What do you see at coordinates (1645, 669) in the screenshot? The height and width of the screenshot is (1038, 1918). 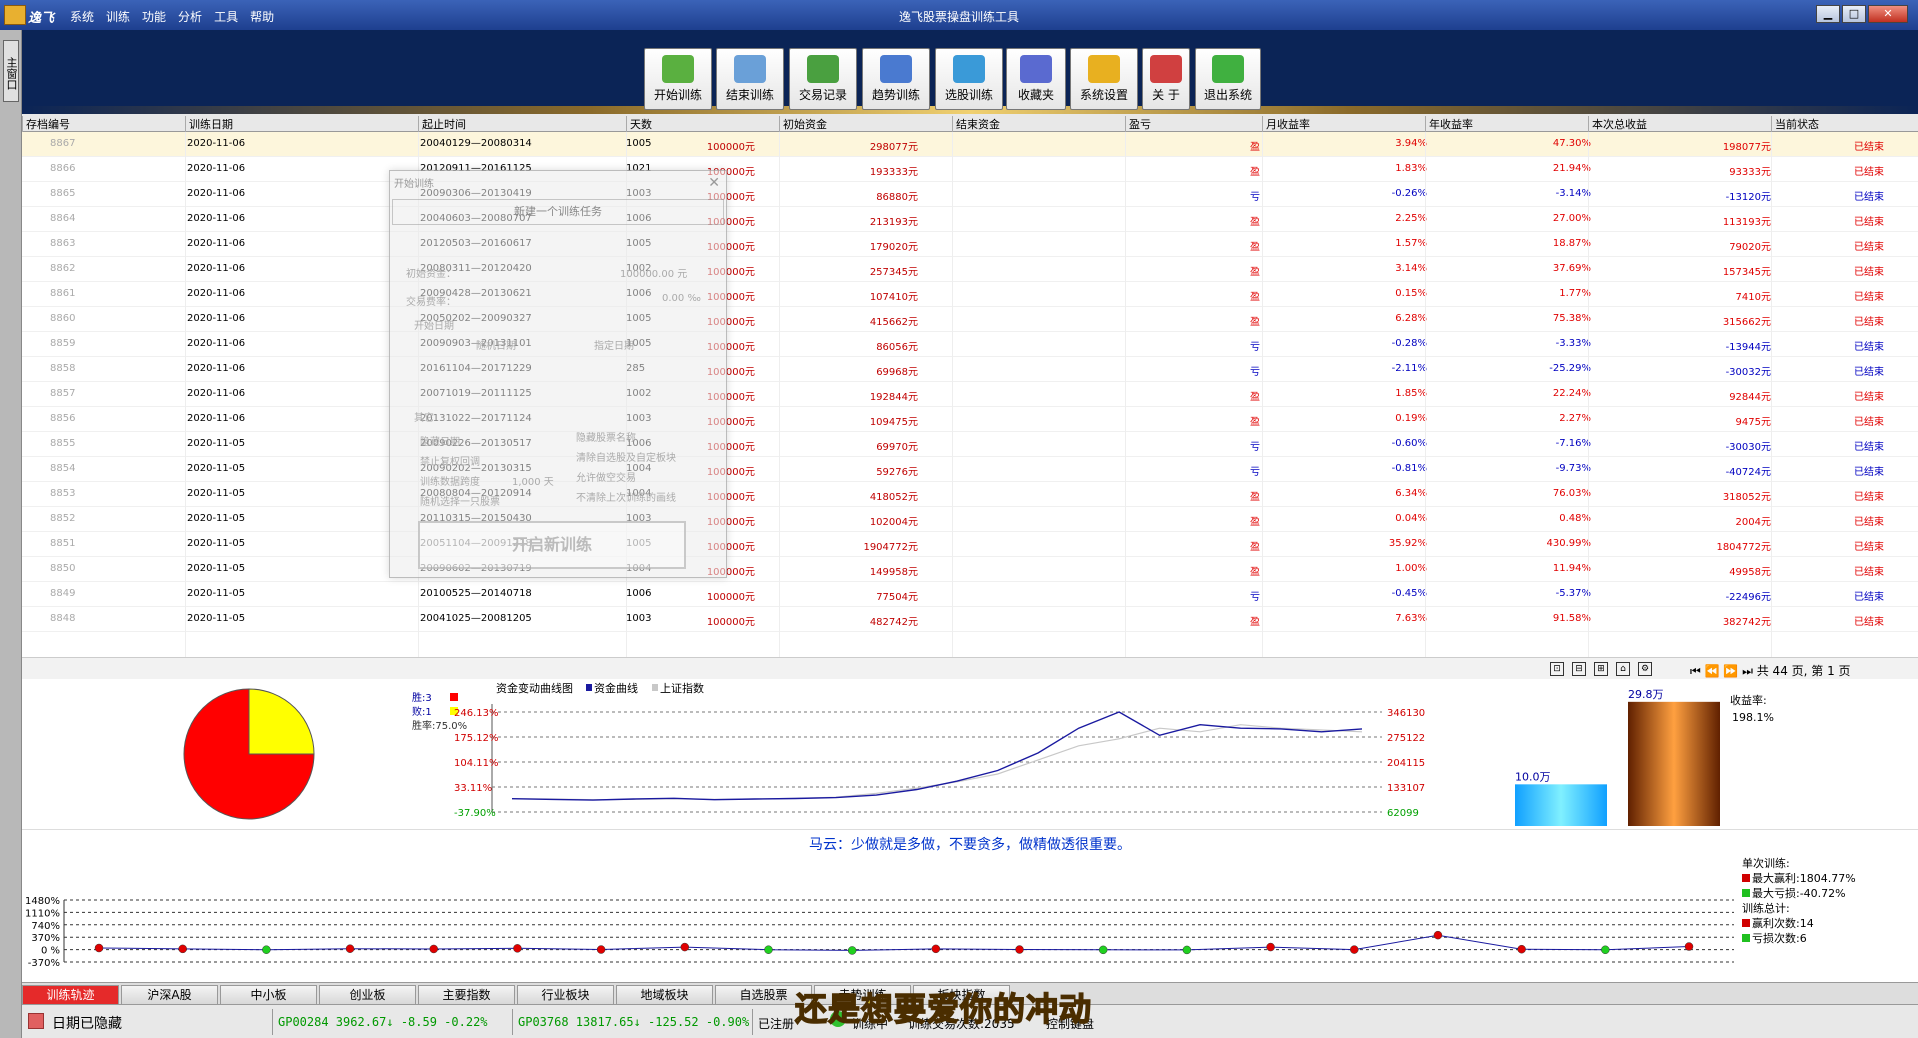 I see `tool-settings-icon: ⚙` at bounding box center [1645, 669].